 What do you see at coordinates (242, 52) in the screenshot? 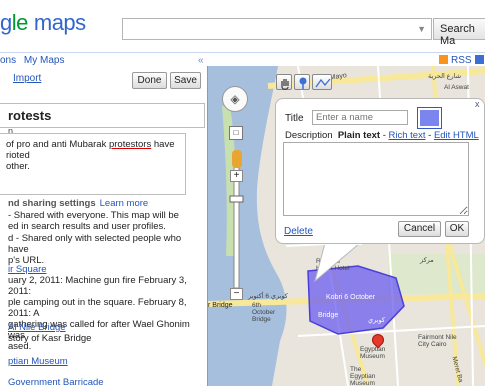
I see `header-divider` at bounding box center [242, 52].